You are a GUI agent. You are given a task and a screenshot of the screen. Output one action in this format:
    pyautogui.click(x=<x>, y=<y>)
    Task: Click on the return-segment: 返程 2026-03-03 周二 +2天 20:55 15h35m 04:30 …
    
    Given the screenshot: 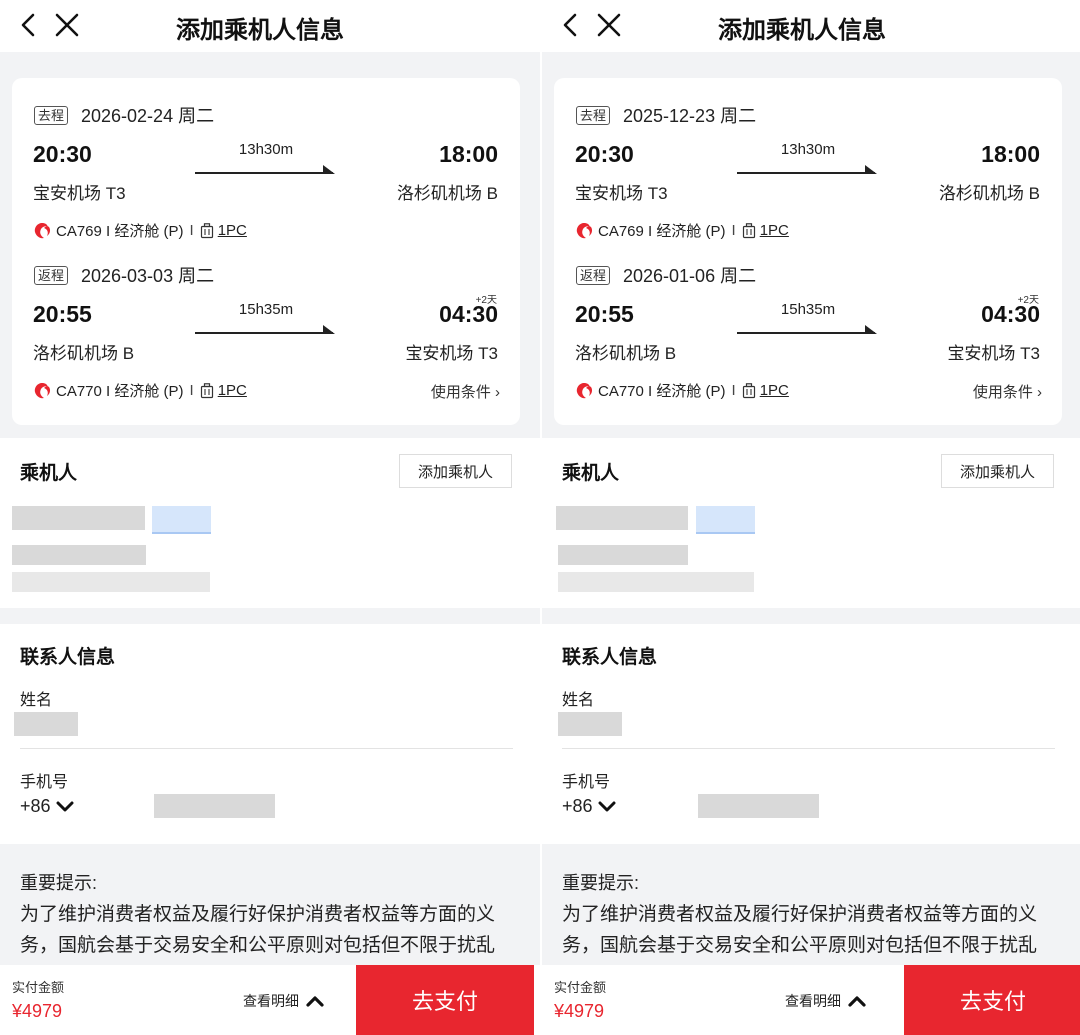 What is the action you would take?
    pyautogui.click(x=266, y=336)
    